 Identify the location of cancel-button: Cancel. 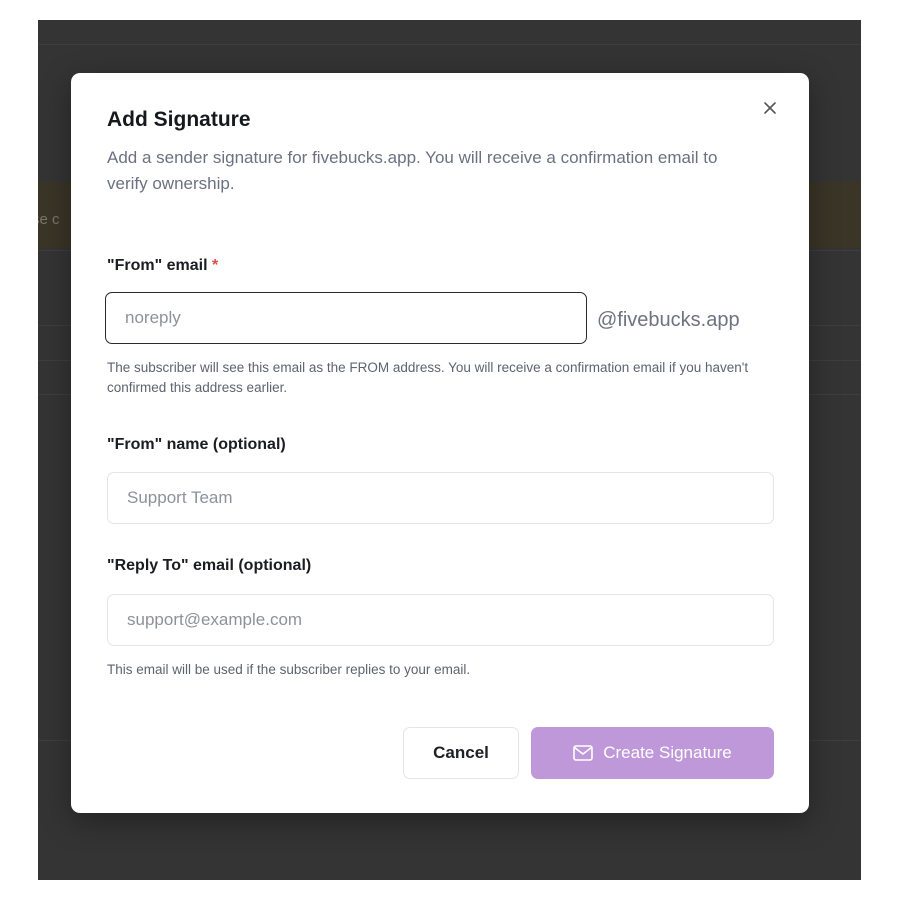
(461, 753).